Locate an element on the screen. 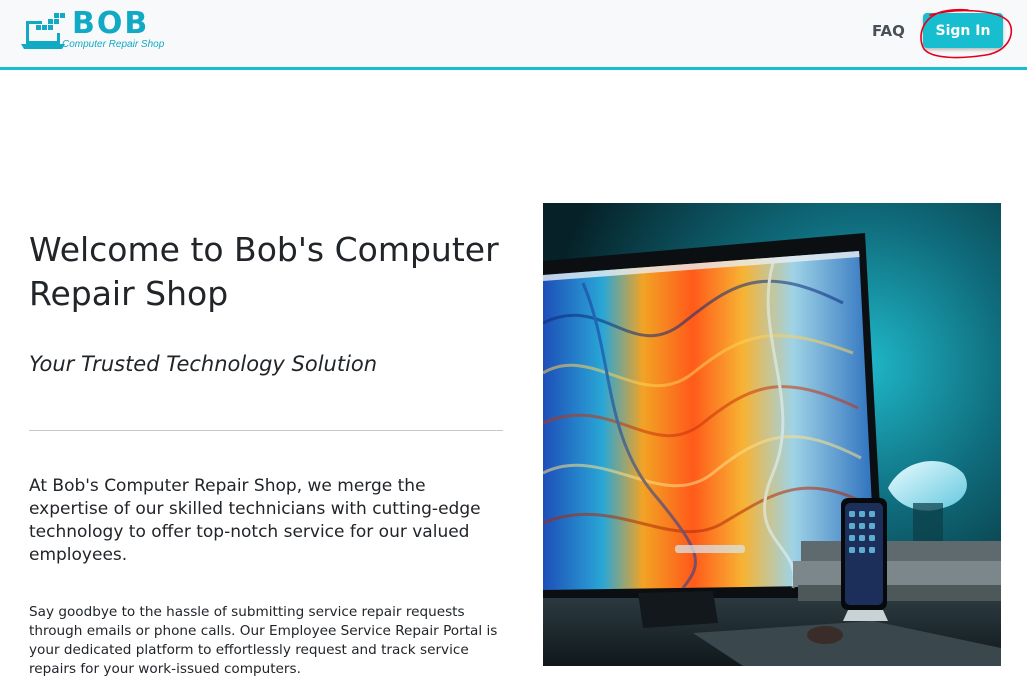 The height and width of the screenshot is (679, 1027). brand-logo: BOB Computer Repair Shop is located at coordinates (95, 30).